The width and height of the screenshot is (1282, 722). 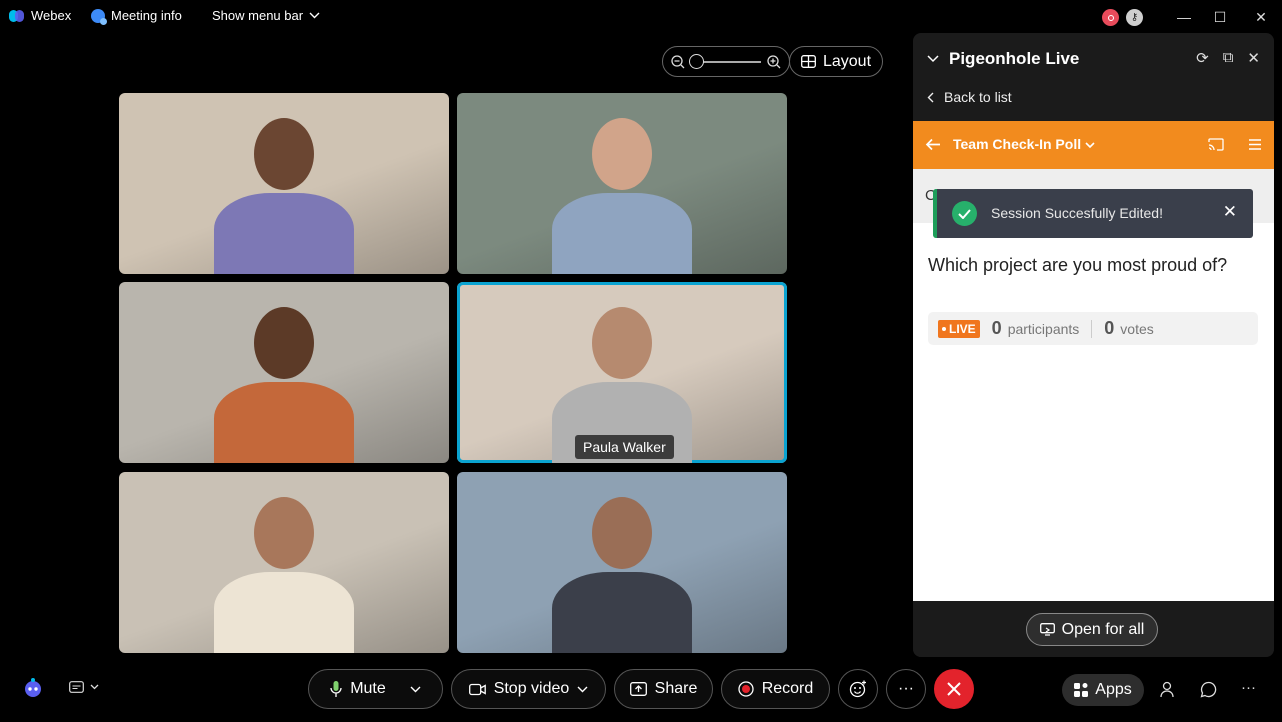 What do you see at coordinates (368, 688) in the screenshot?
I see `mute-label: Mute` at bounding box center [368, 688].